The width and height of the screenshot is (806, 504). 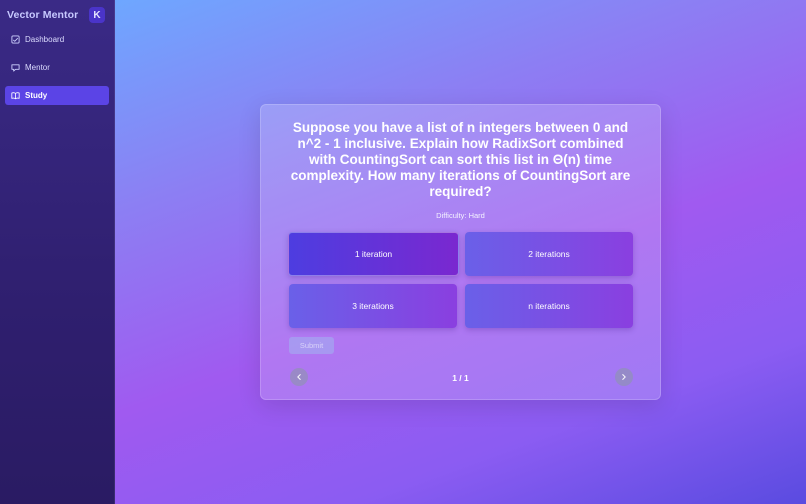 I want to click on sidebar-toggle-button: K, so click(x=97, y=15).